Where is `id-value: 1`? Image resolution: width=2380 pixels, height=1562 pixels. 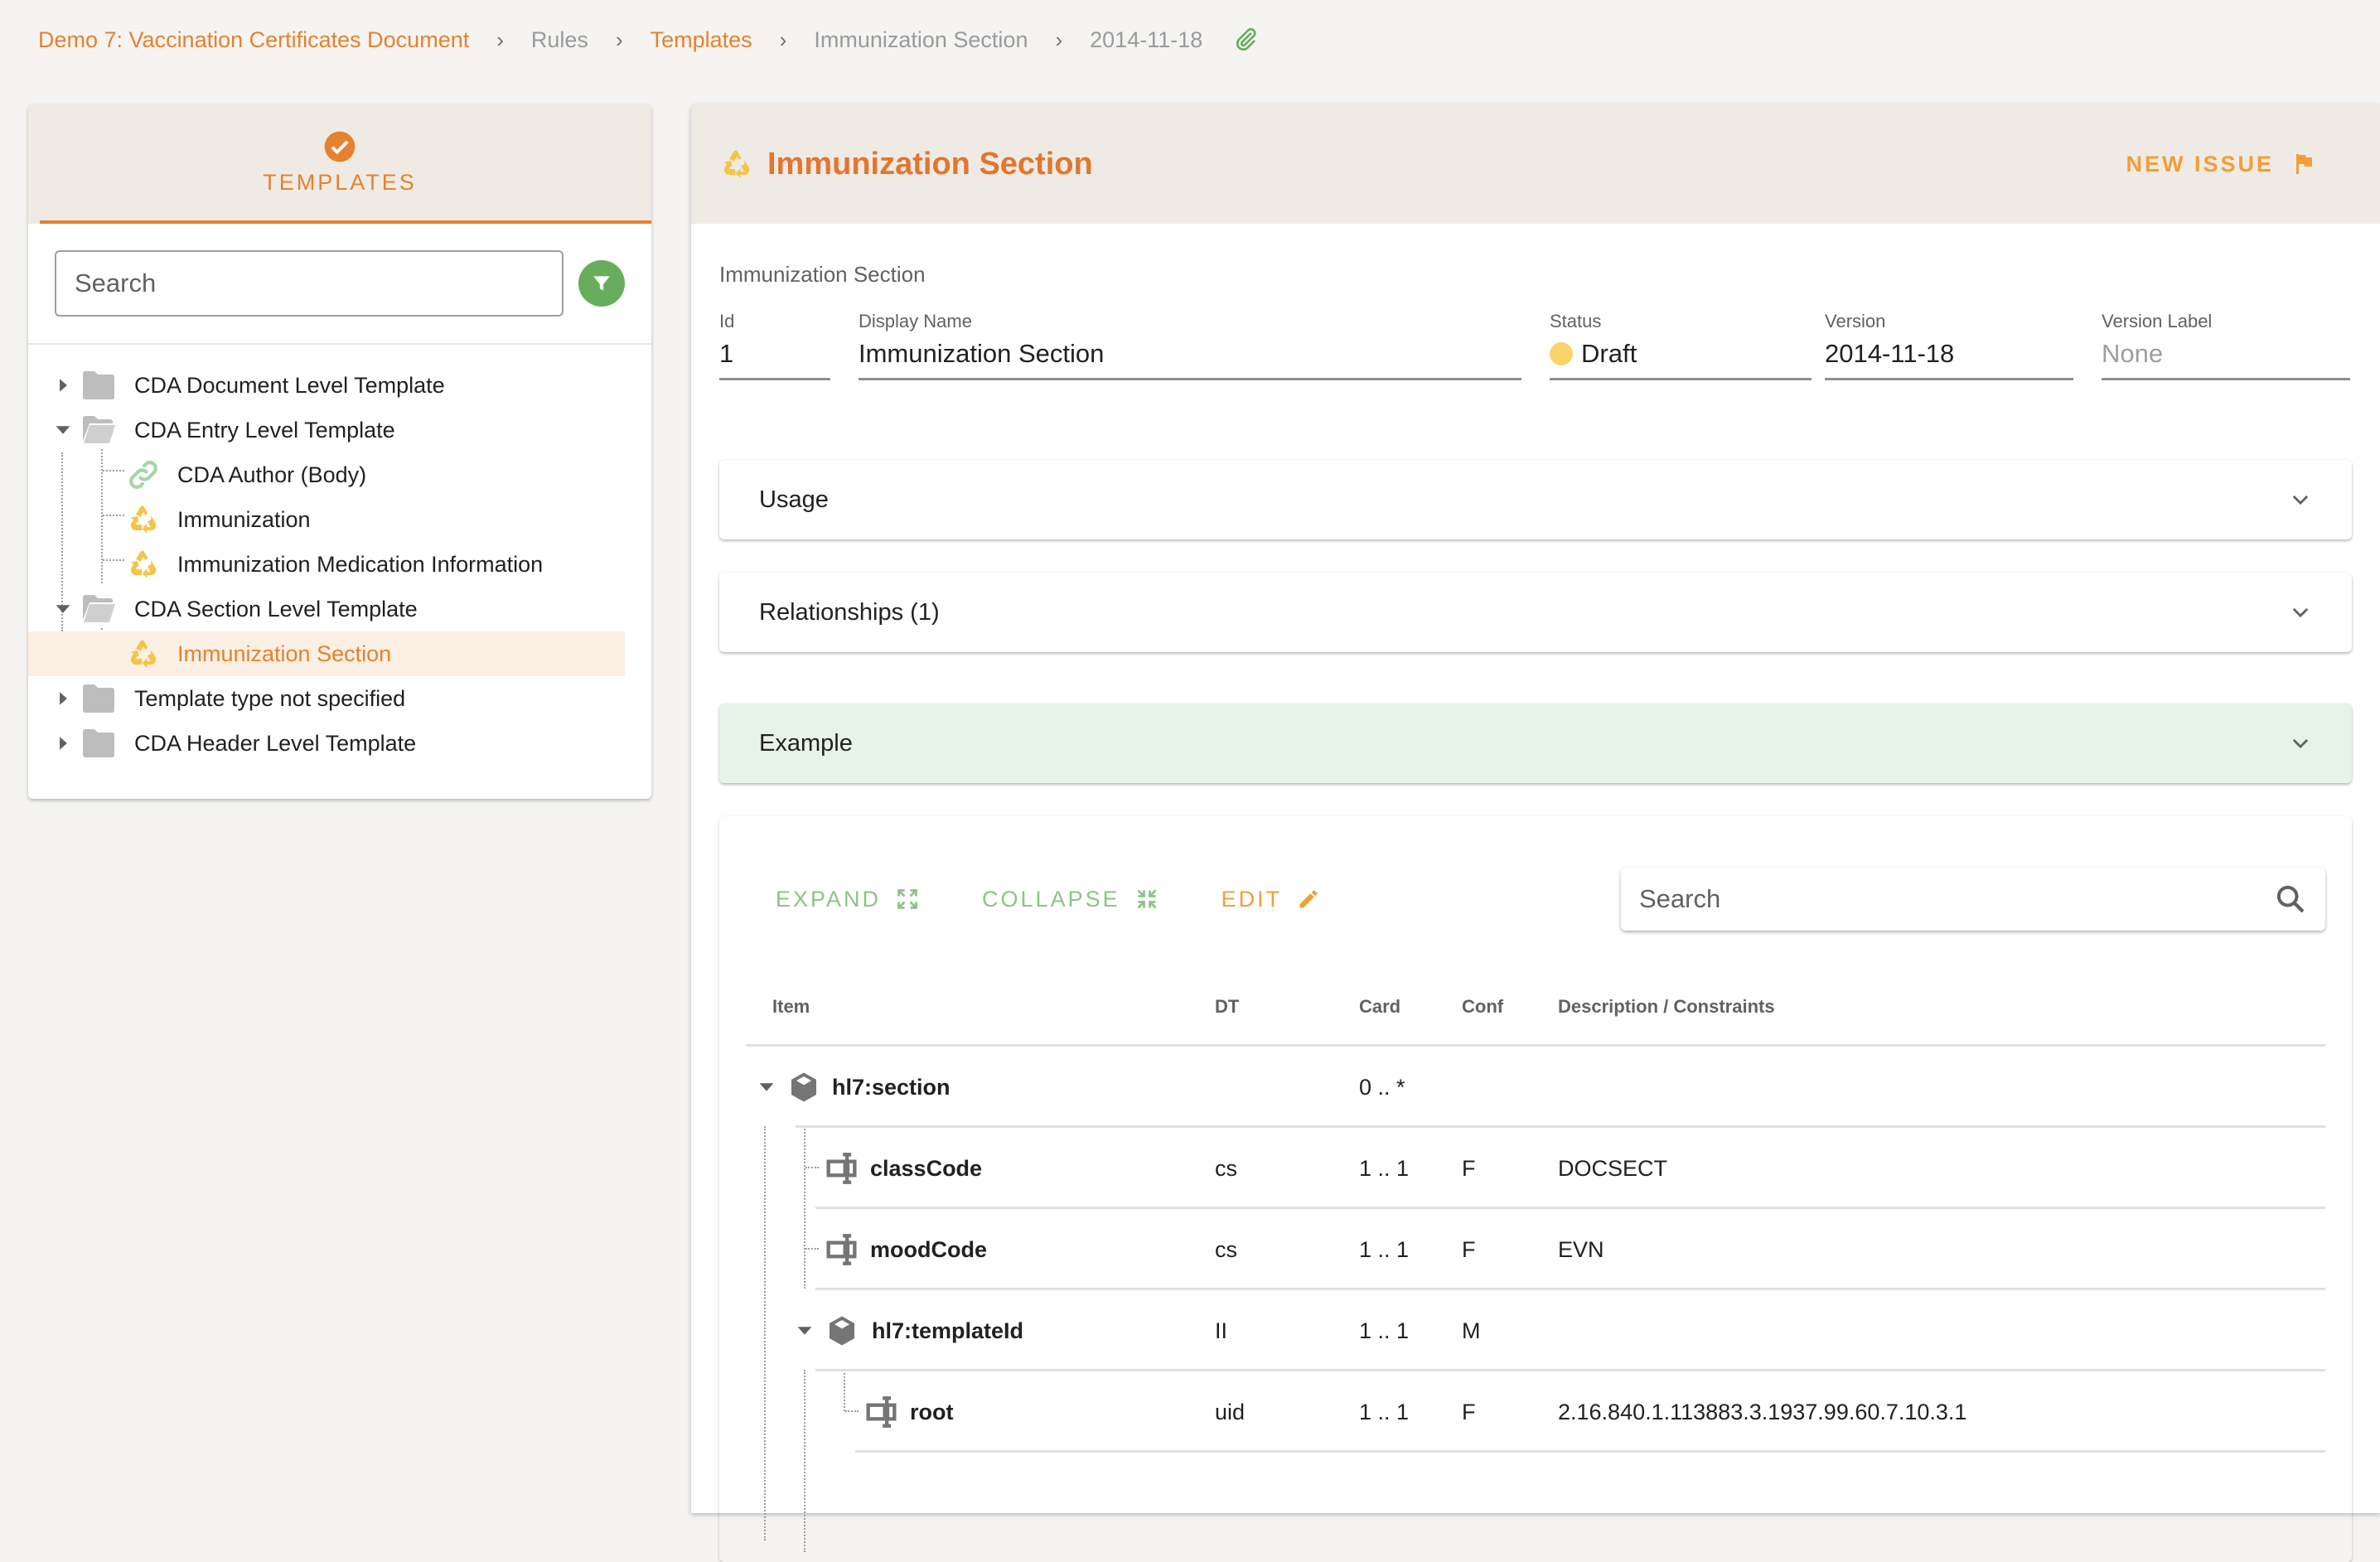
id-value: 1 is located at coordinates (774, 358).